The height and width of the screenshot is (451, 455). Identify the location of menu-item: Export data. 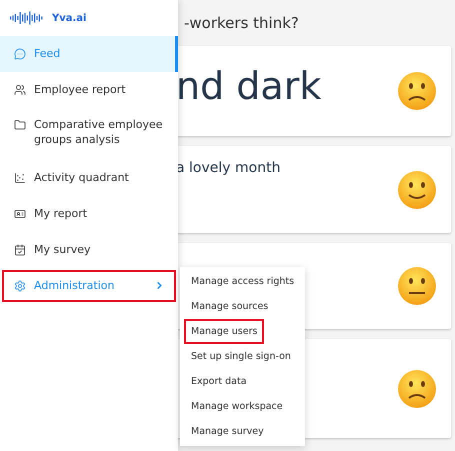
(219, 381).